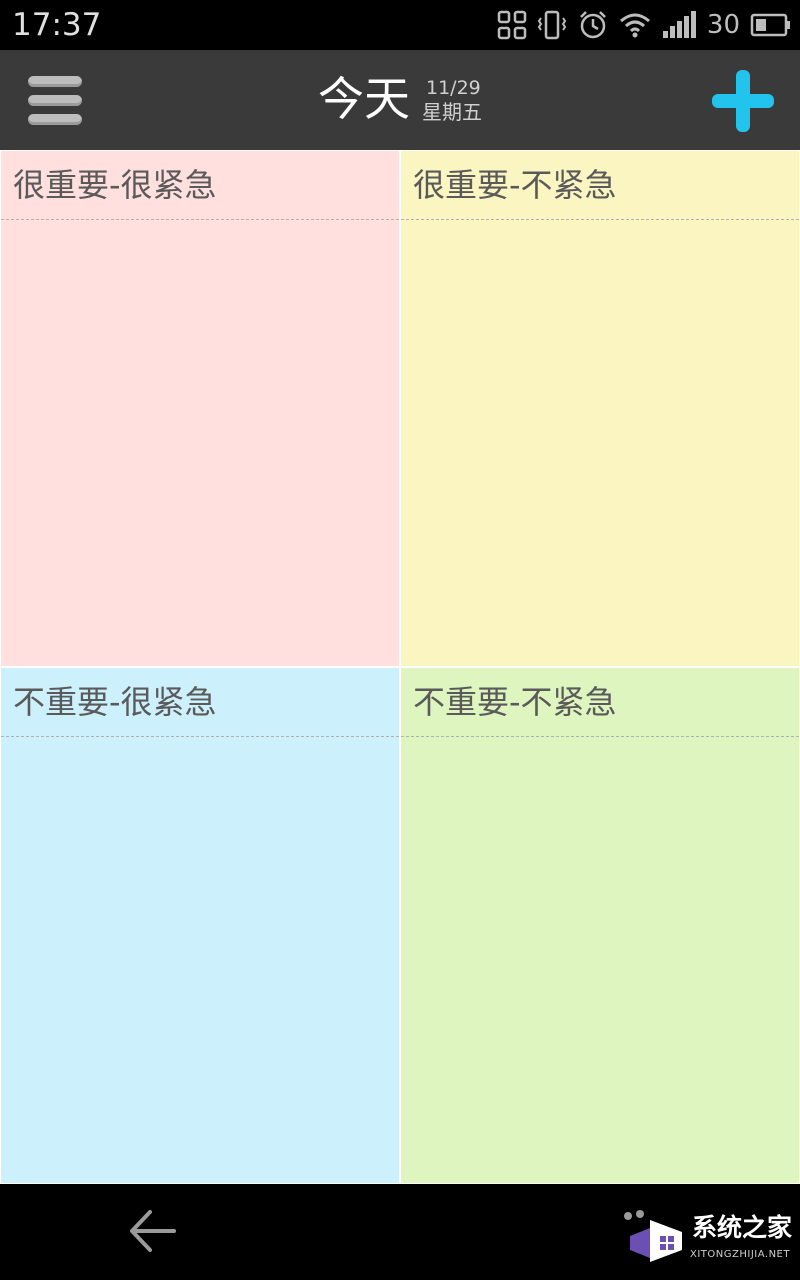 The height and width of the screenshot is (1280, 800). I want to click on action-bar: 今天 11/29 星期五, so click(400, 100).